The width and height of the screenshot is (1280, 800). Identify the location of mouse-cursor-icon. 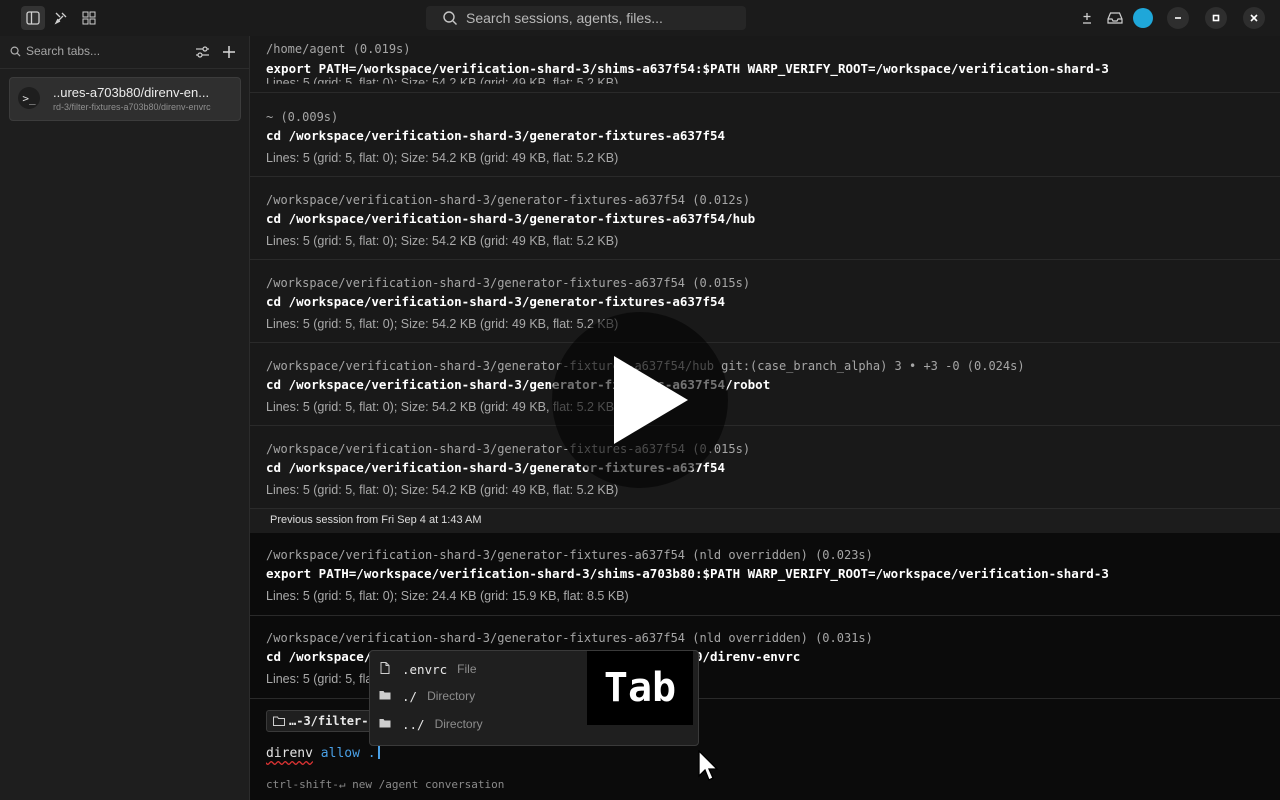
(708, 765).